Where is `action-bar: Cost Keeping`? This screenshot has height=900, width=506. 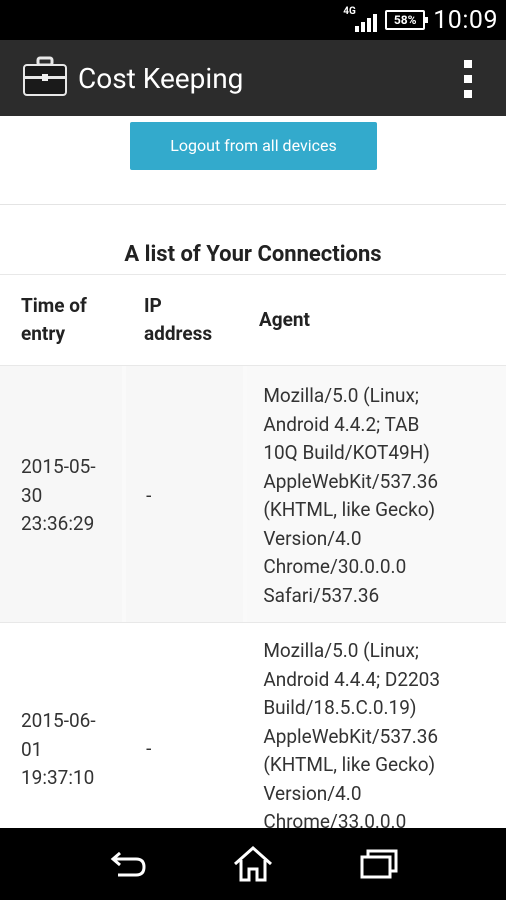
action-bar: Cost Keeping is located at coordinates (253, 78).